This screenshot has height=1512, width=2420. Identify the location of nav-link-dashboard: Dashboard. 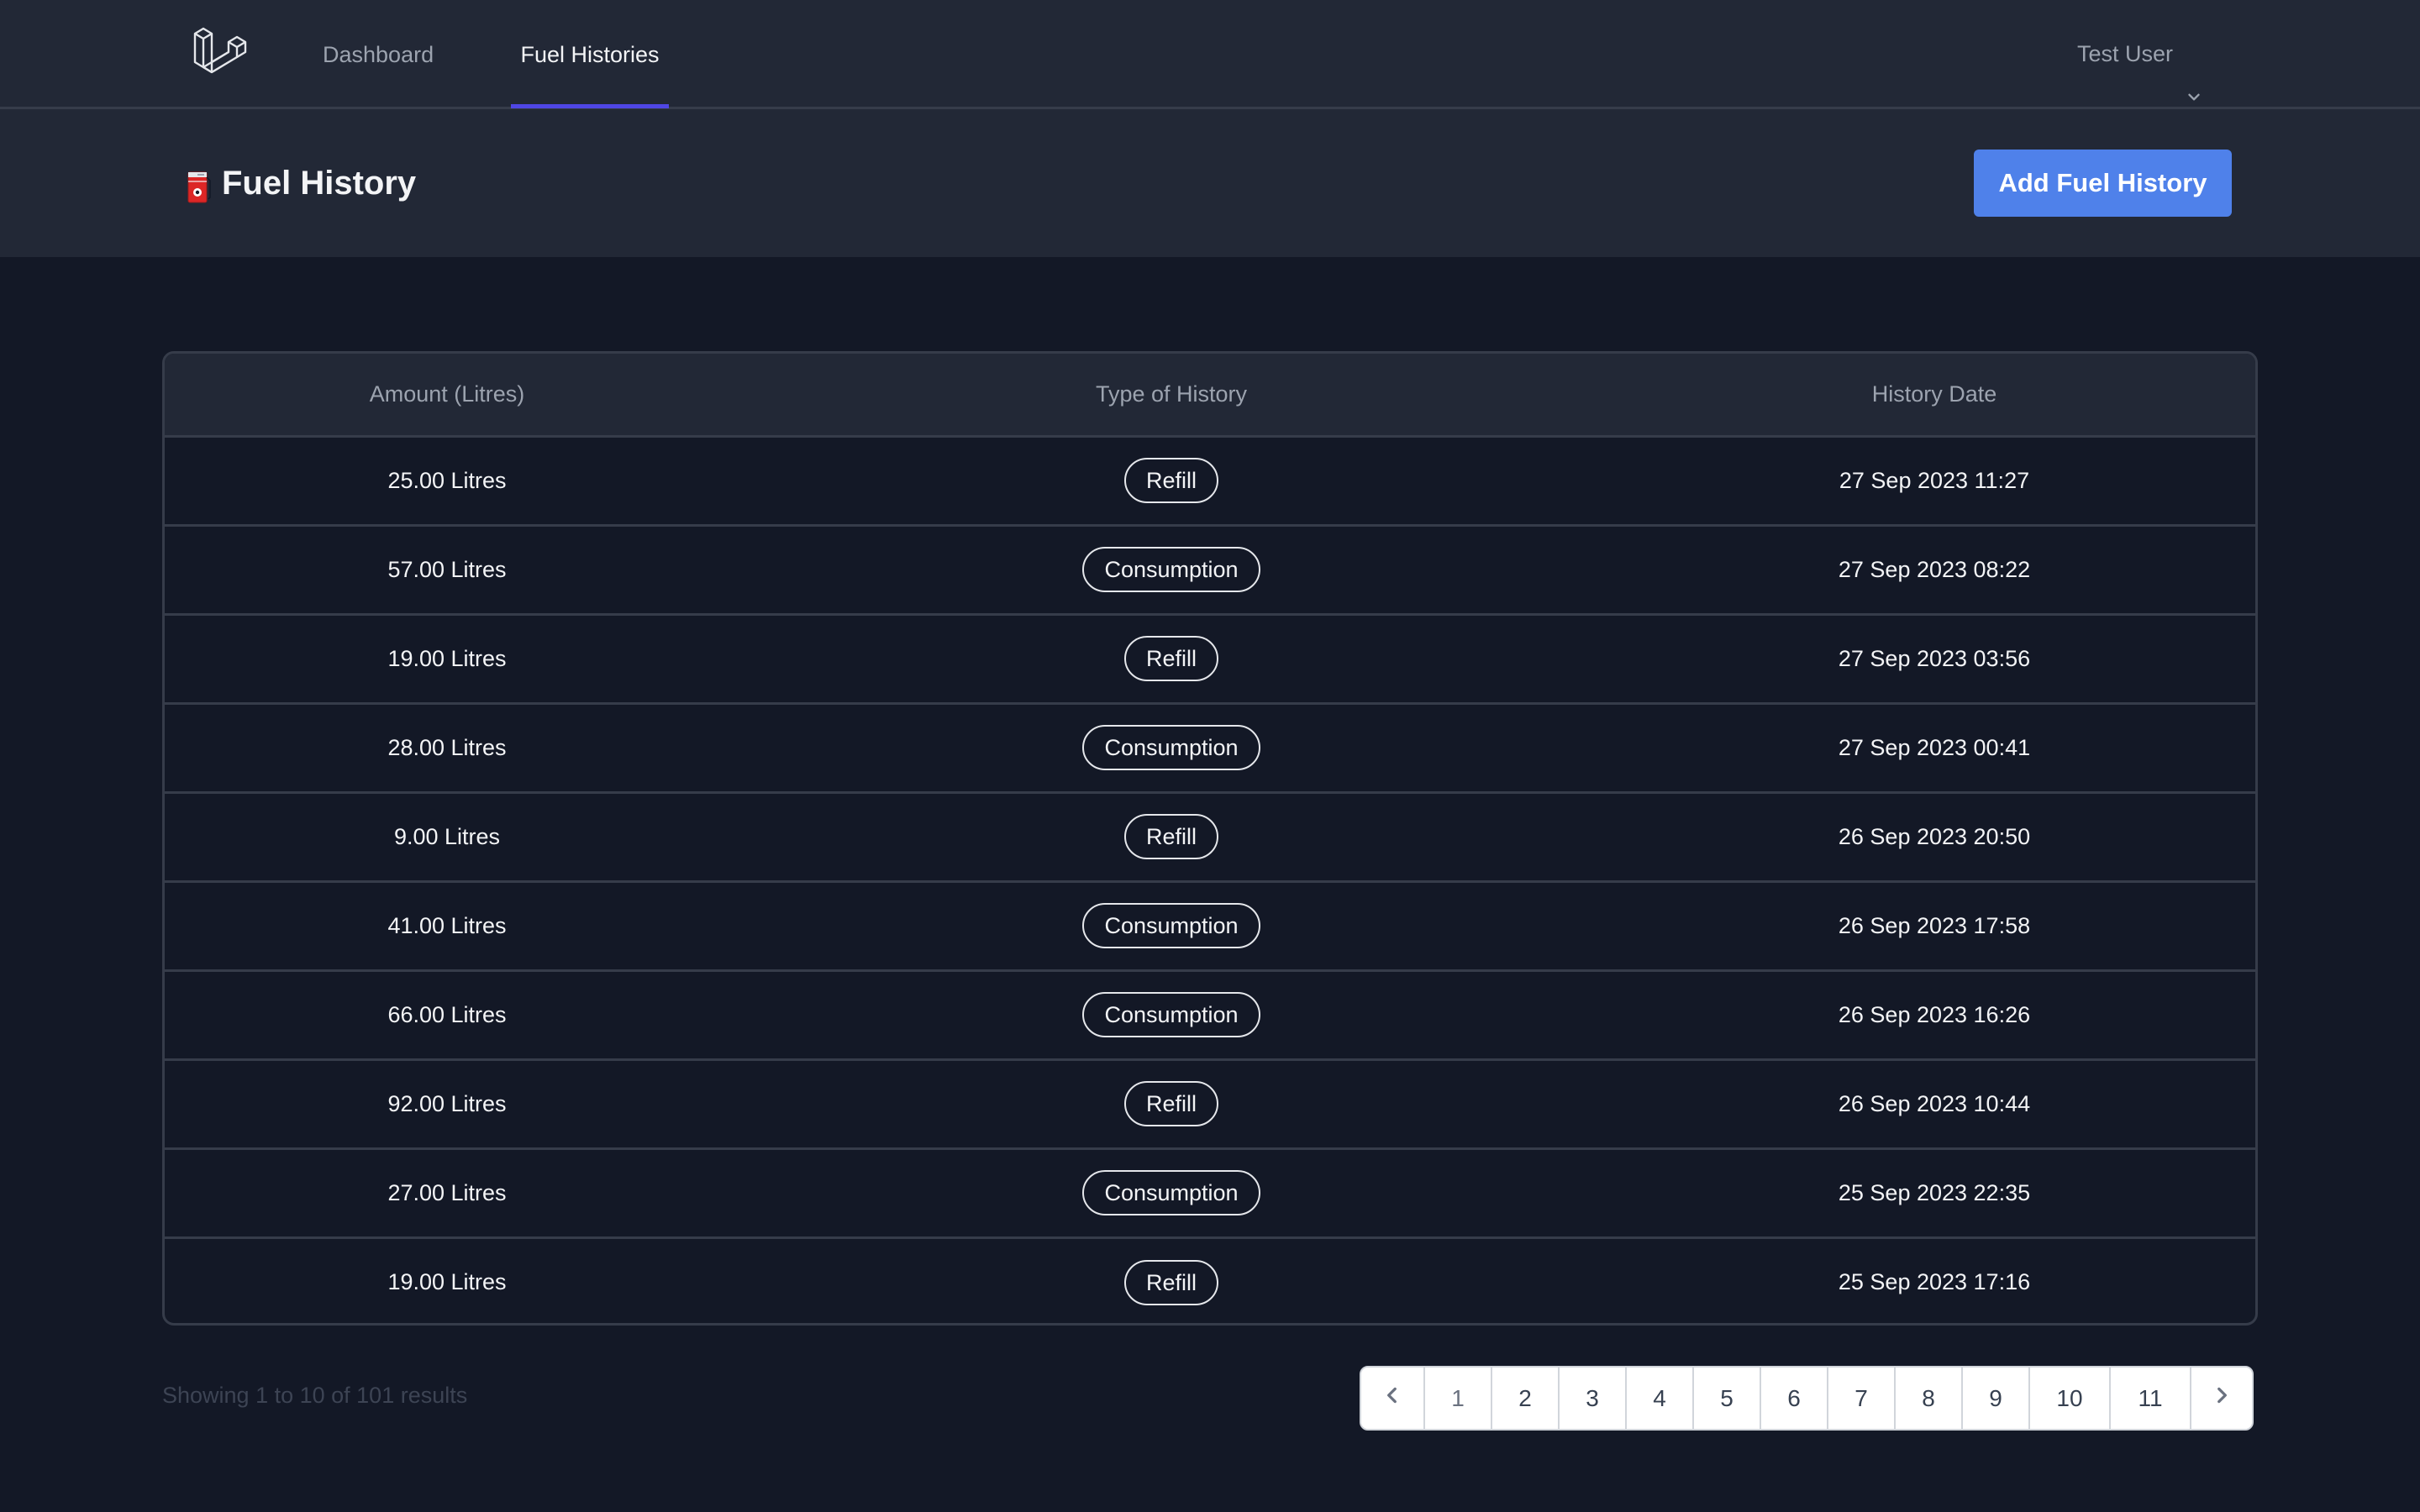
(378, 53).